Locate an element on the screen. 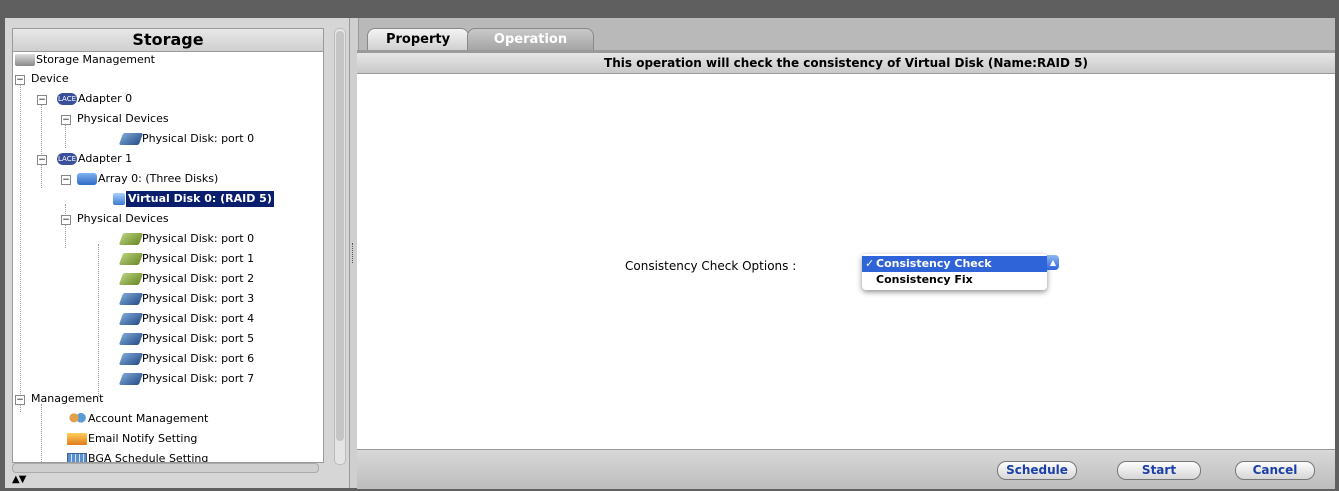  consistency-options-dropdown: ✓ Consistency Check Consistency Fix is located at coordinates (954, 272).